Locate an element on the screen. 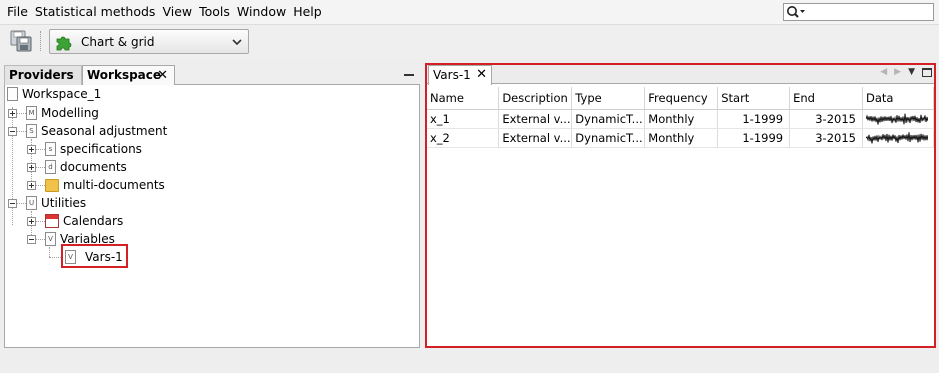 The image size is (939, 373). tree-node-workspace-root: Workspace_1 is located at coordinates (54, 94).